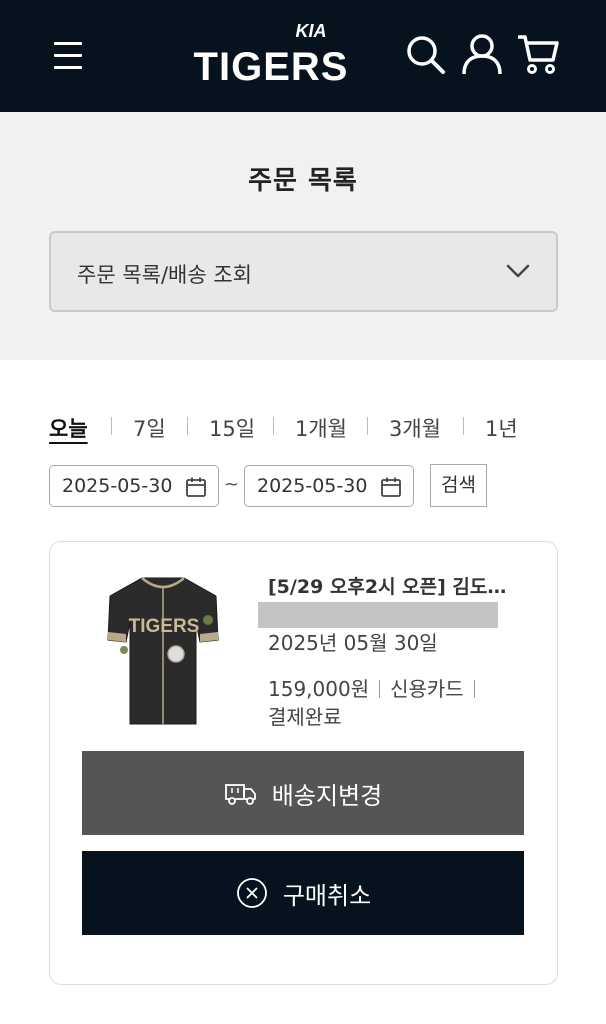 The width and height of the screenshot is (606, 1024). I want to click on cancel-order-button: 구매취소, so click(303, 893).